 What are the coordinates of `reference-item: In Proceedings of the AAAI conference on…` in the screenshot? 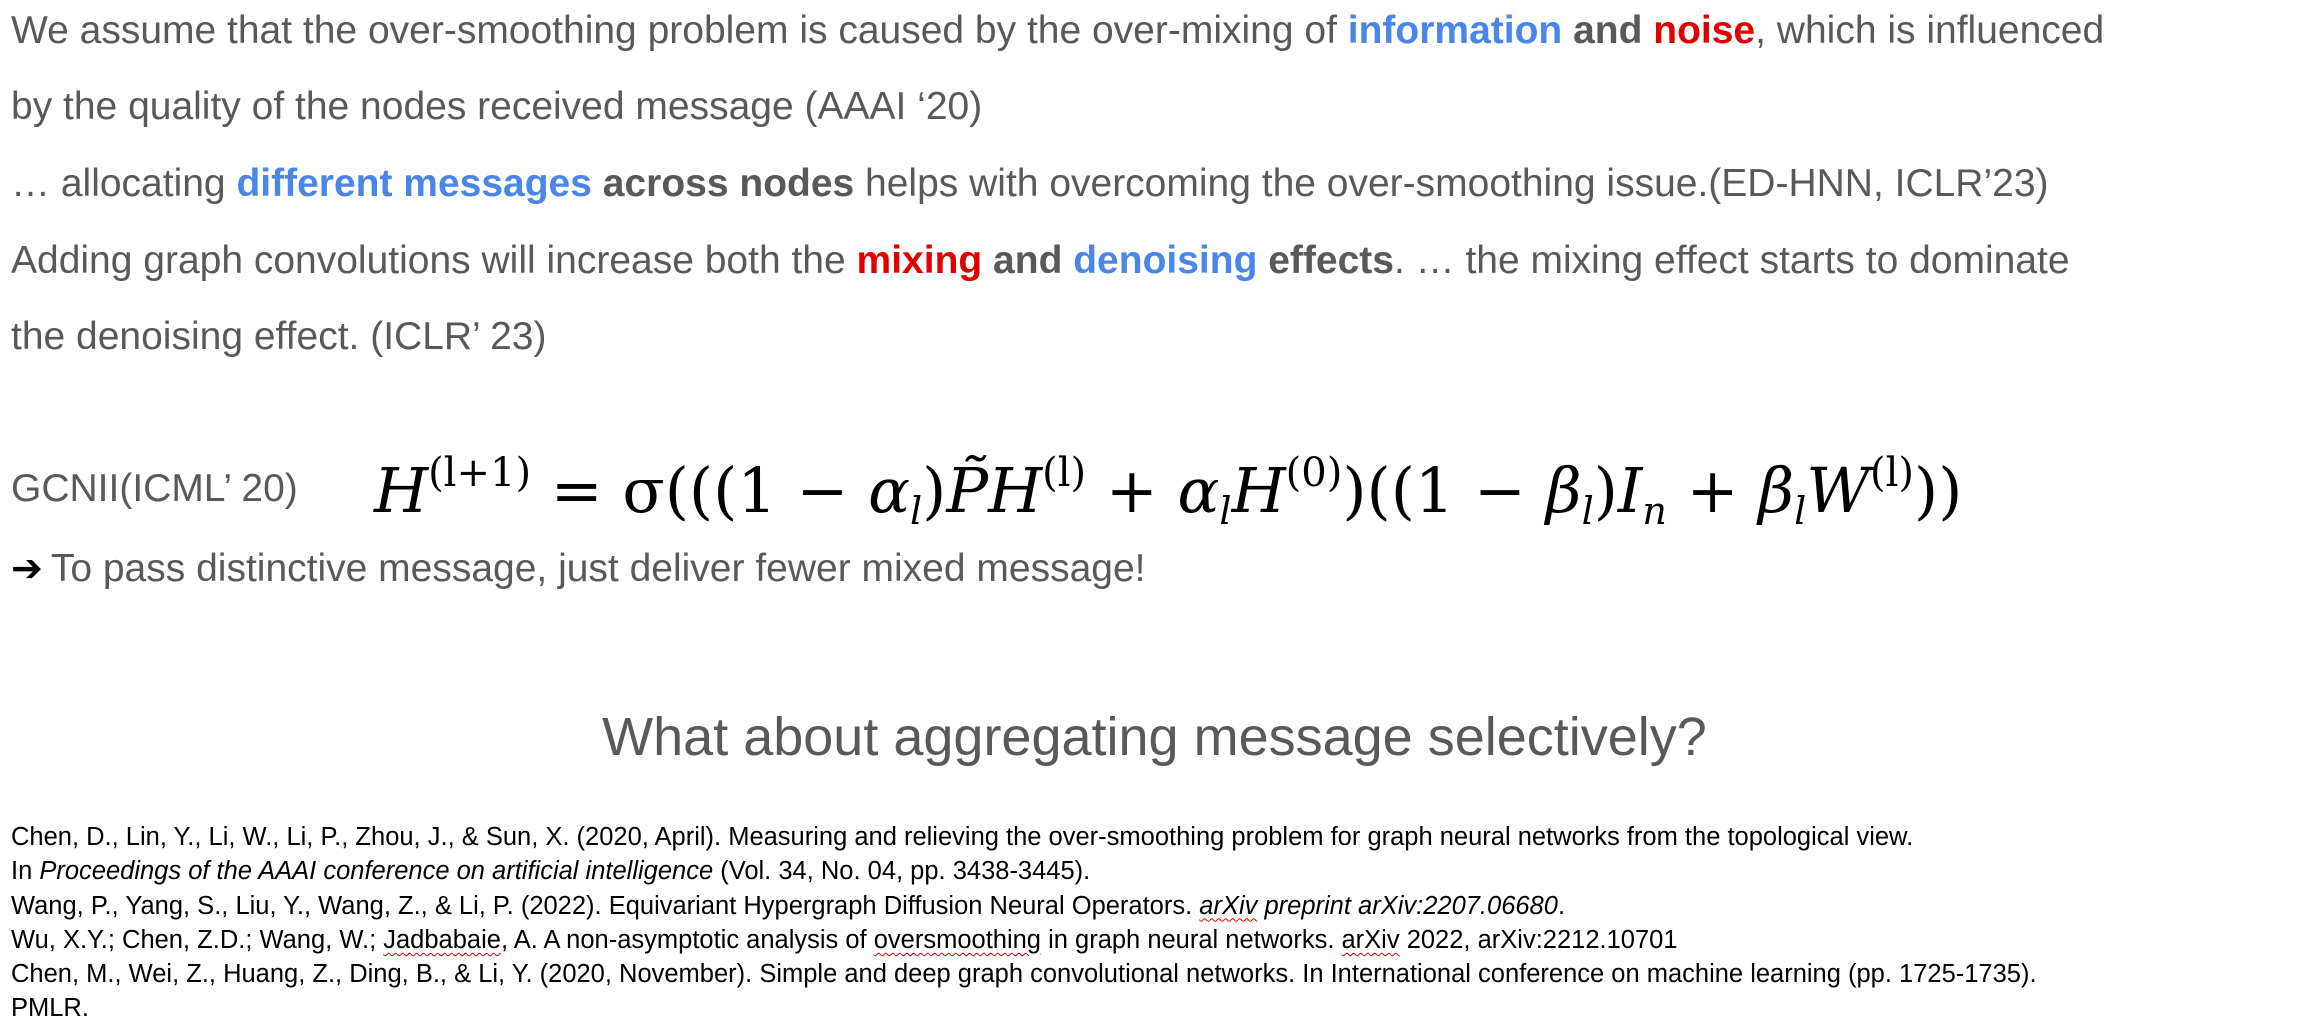 It's located at (1024, 871).